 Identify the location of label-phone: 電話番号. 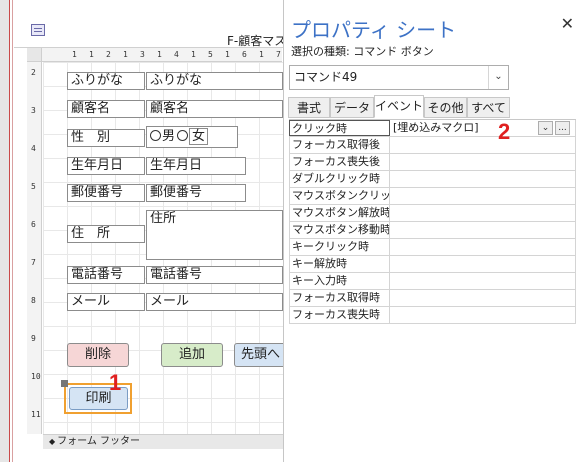
(106, 275).